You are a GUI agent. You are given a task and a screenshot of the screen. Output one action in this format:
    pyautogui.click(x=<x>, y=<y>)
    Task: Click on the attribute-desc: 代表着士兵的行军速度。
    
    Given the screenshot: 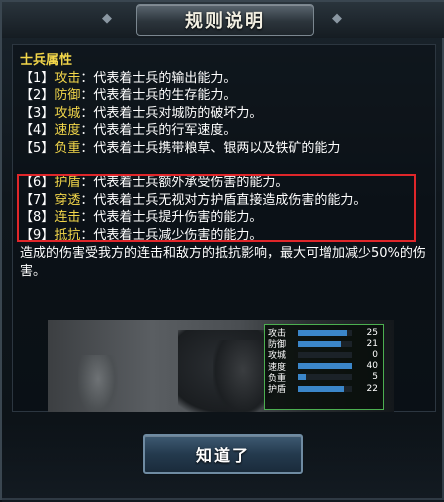 What is the action you would take?
    pyautogui.click(x=165, y=130)
    